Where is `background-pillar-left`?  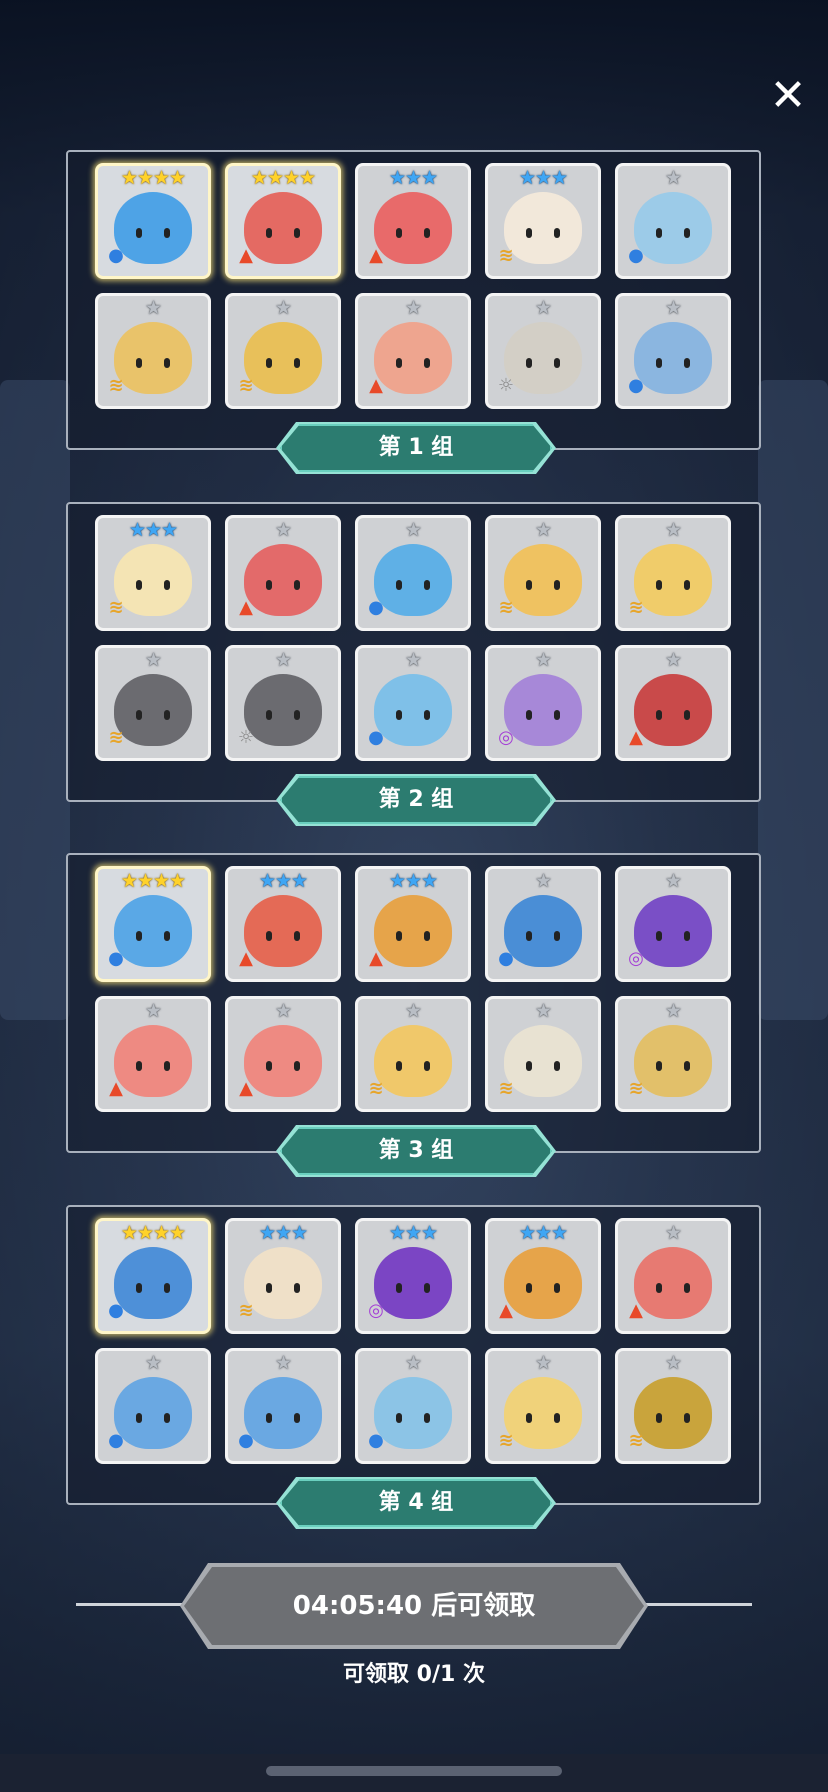
background-pillar-left is located at coordinates (35, 700).